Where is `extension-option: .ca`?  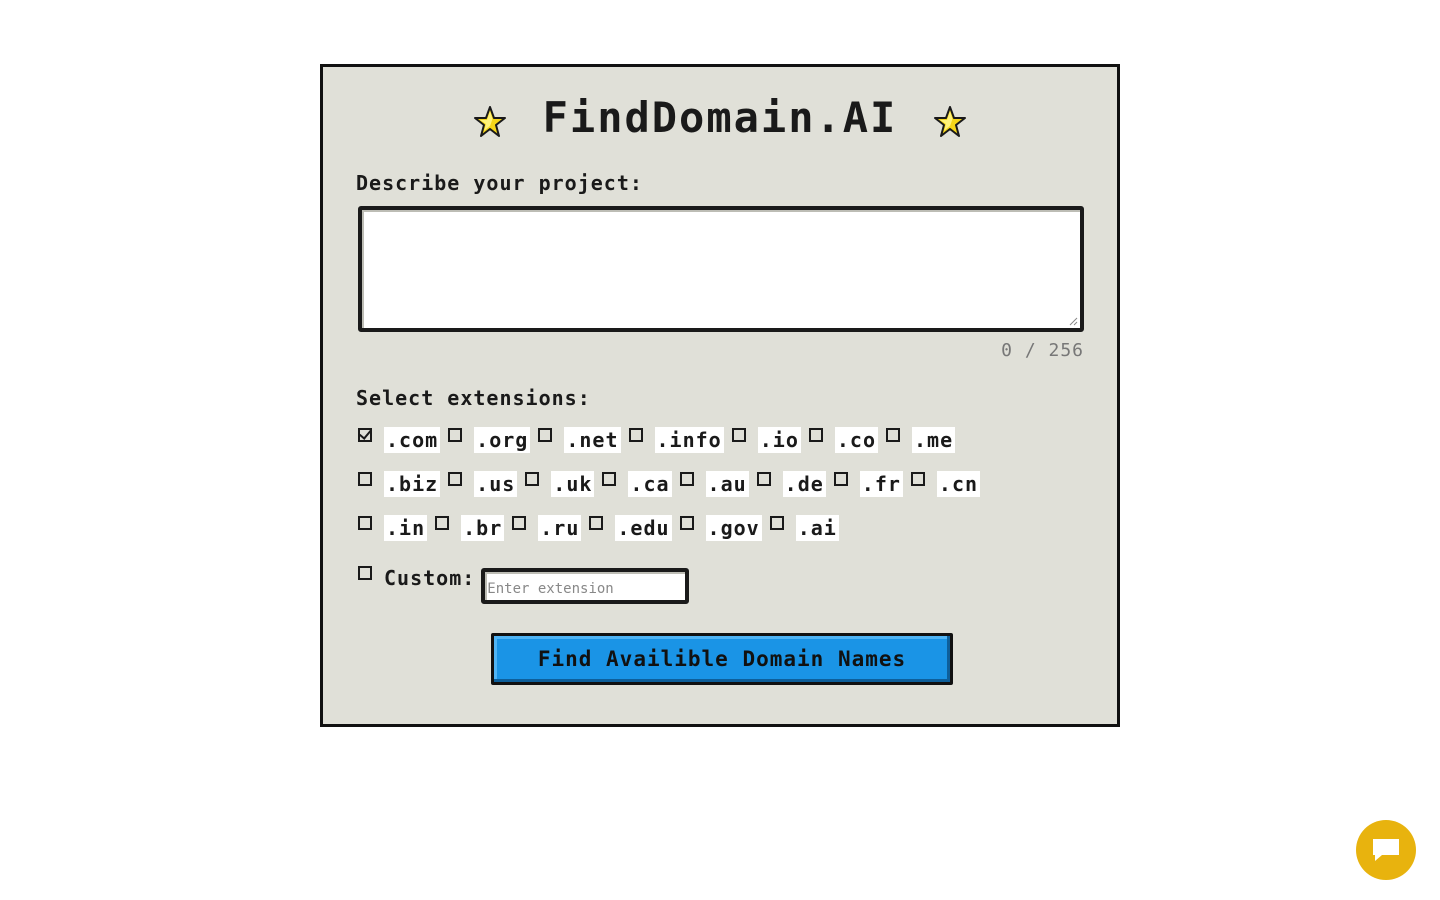
extension-option: .ca is located at coordinates (637, 484).